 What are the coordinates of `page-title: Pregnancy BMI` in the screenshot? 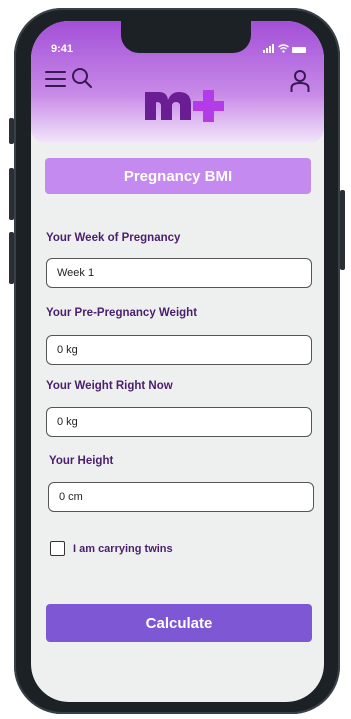 It's located at (178, 176).